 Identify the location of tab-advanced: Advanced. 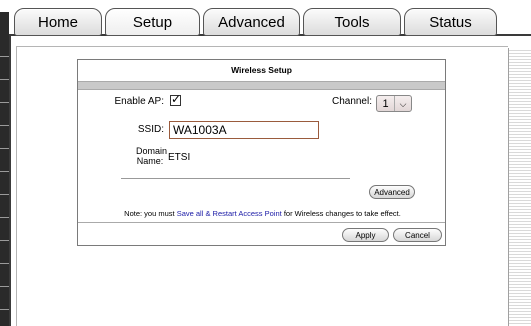
(251, 22).